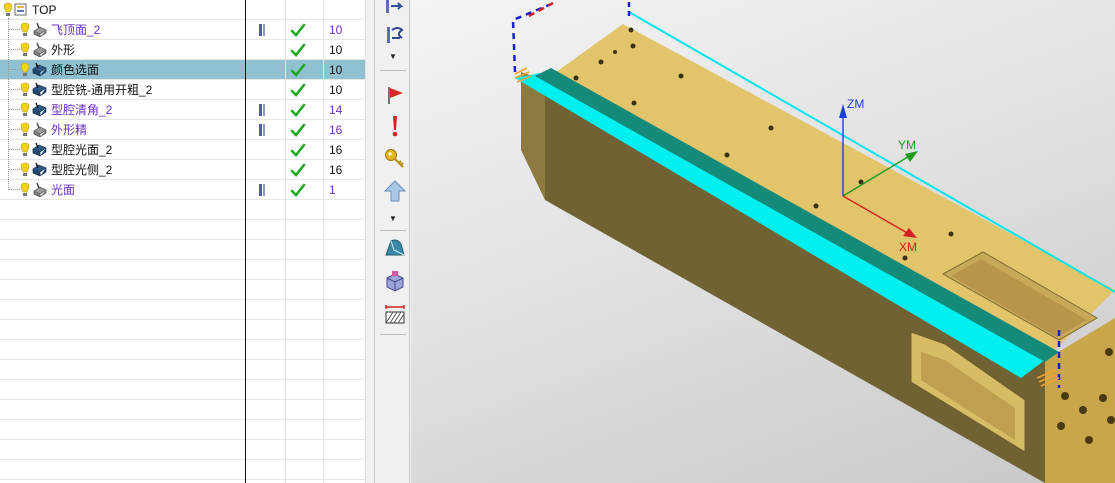  What do you see at coordinates (20, 9) in the screenshot?
I see `program-root-icon` at bounding box center [20, 9].